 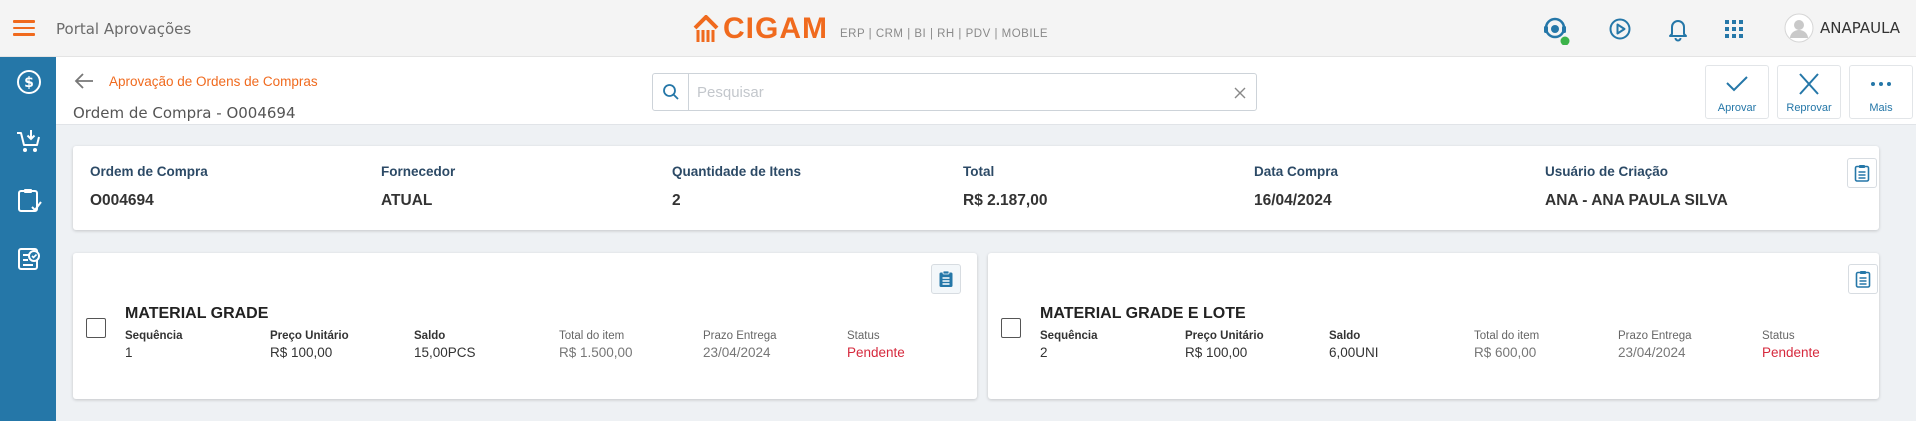 What do you see at coordinates (124, 29) in the screenshot?
I see `app-title: Portal Aprovações` at bounding box center [124, 29].